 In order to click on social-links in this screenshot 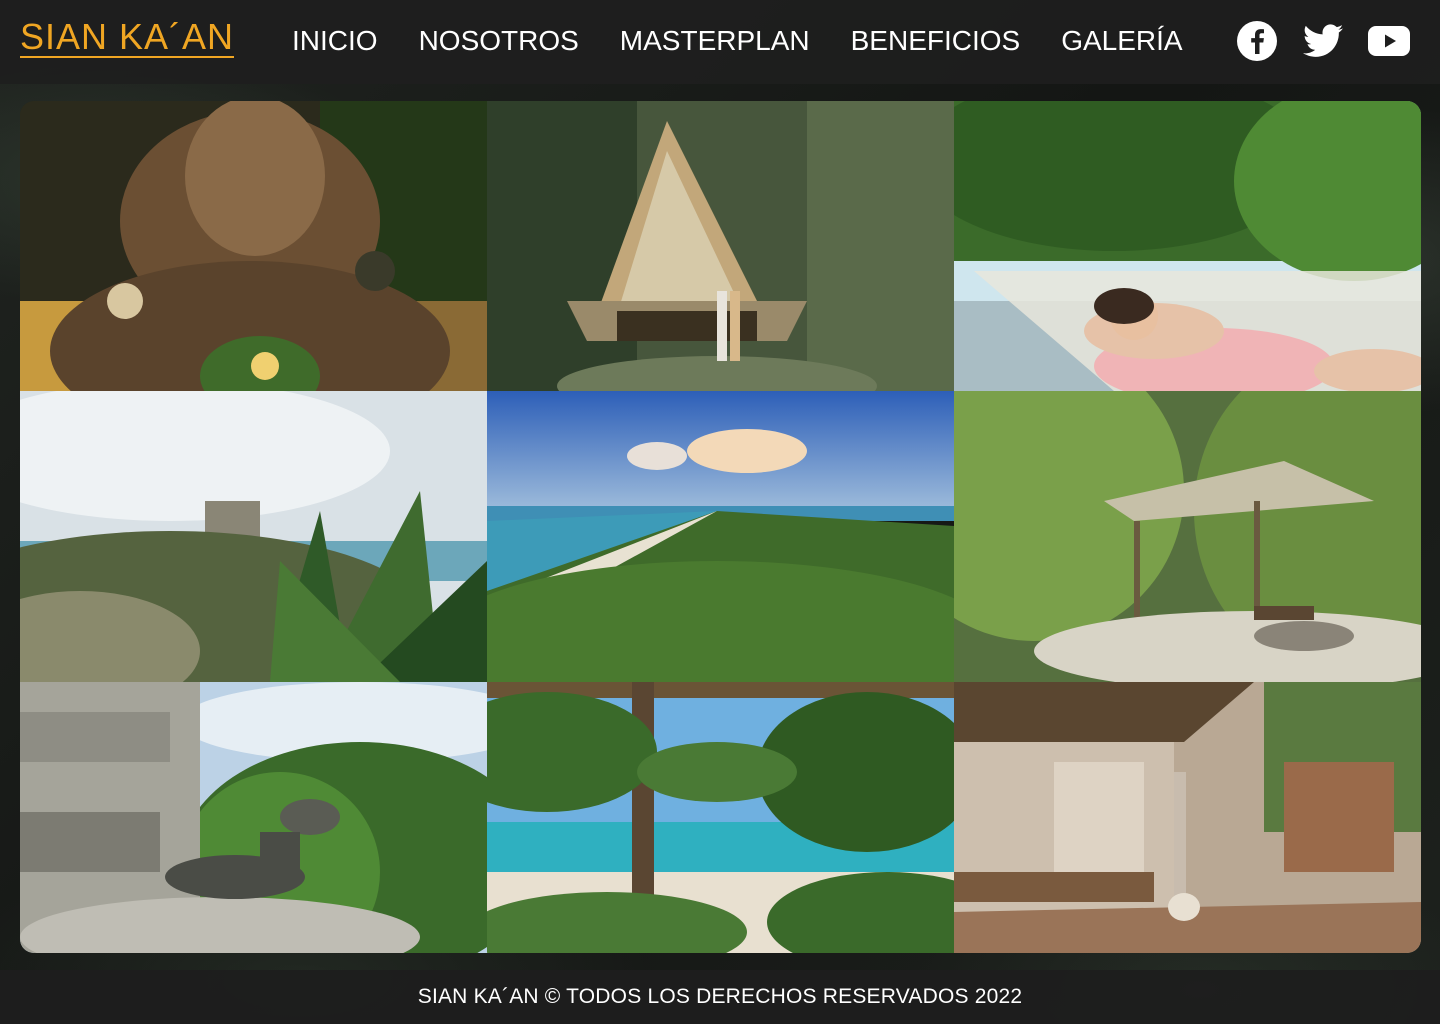, I will do `click(1323, 41)`.